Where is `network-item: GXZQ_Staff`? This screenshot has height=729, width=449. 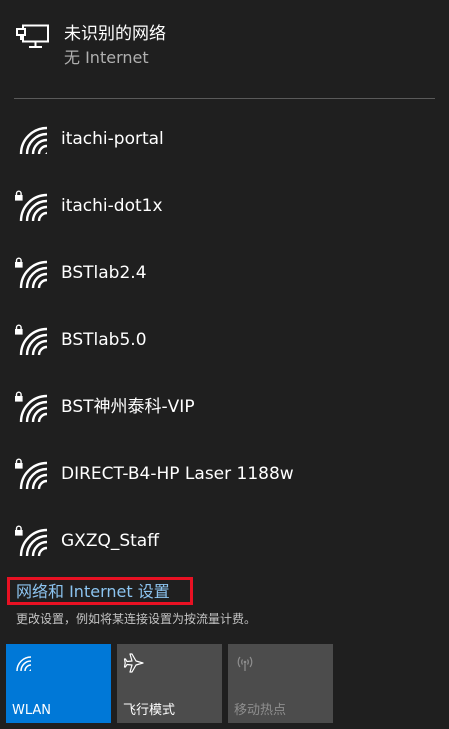
network-item: GXZQ_Staff is located at coordinates (224, 541).